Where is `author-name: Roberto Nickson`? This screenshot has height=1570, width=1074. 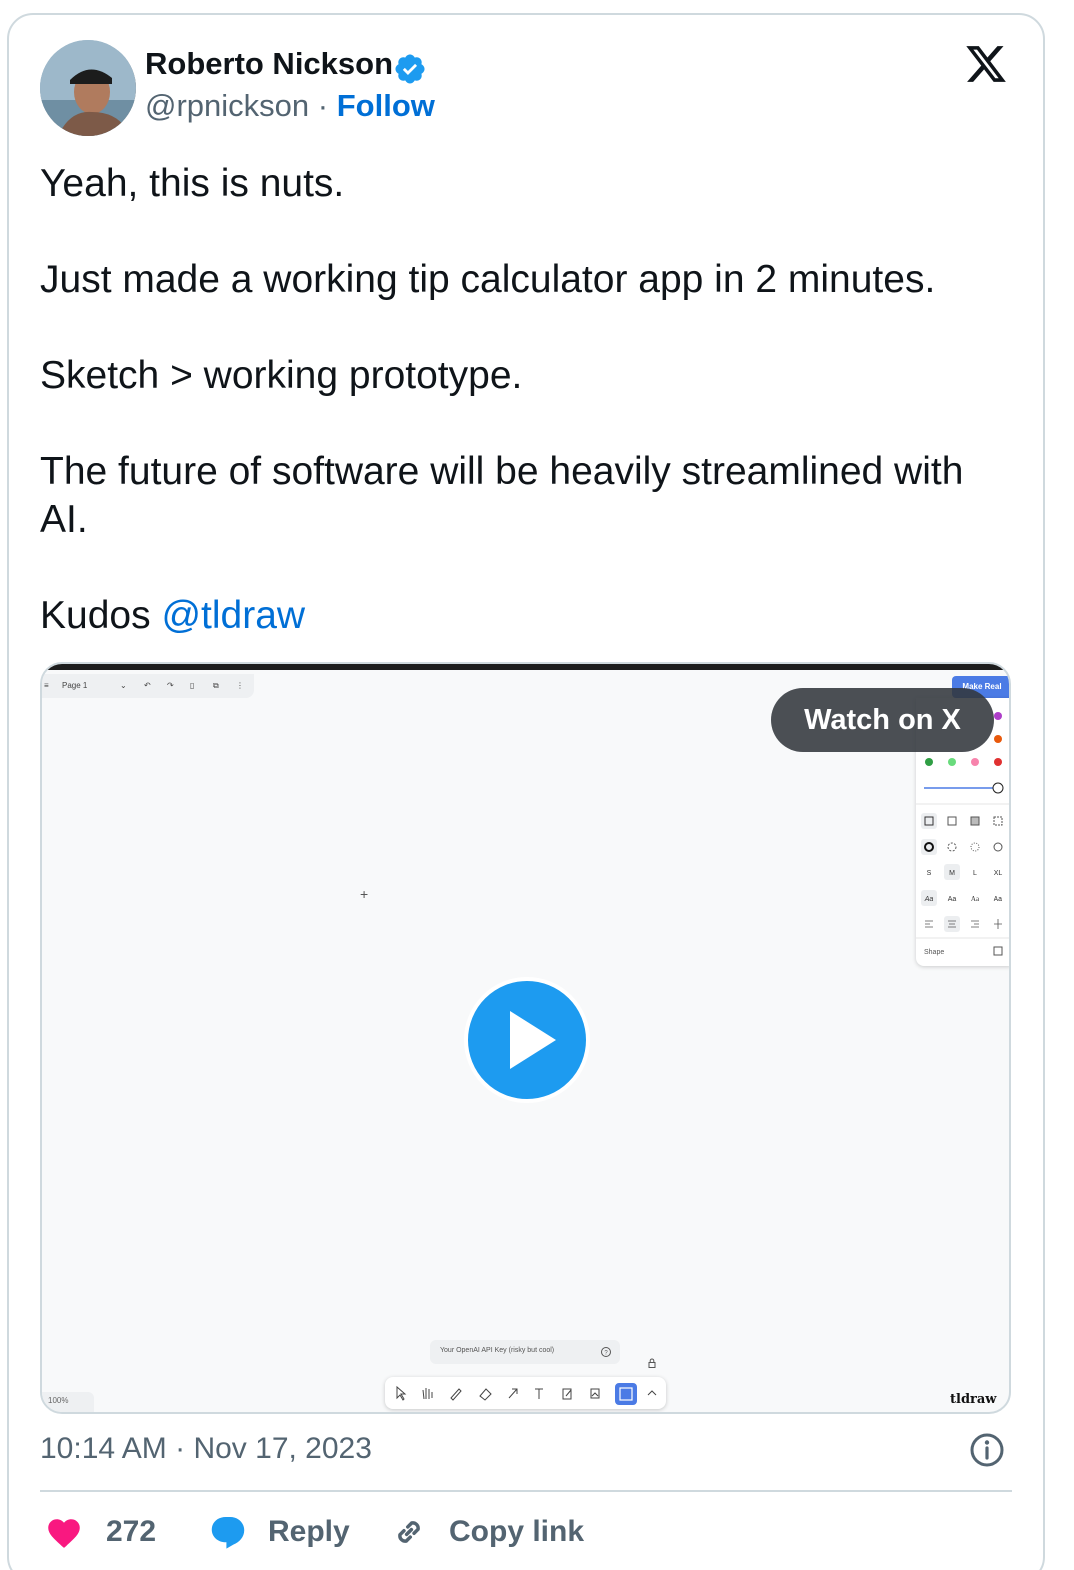
author-name: Roberto Nickson is located at coordinates (269, 64).